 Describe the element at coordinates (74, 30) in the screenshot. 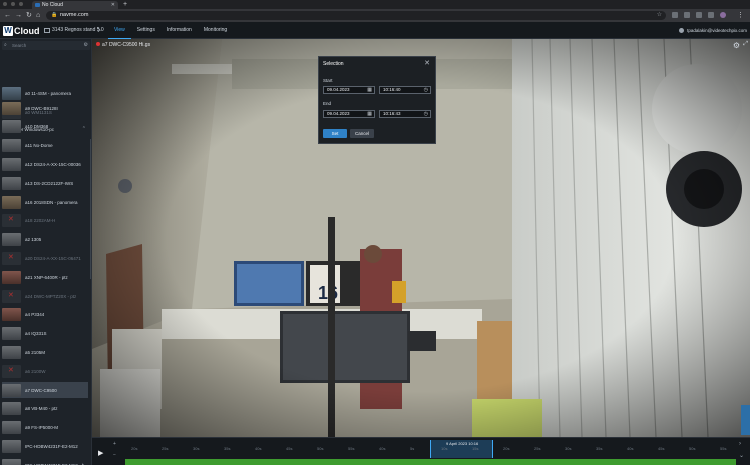

I see `site-selector: 3143 Regnos stand 5.0` at that location.